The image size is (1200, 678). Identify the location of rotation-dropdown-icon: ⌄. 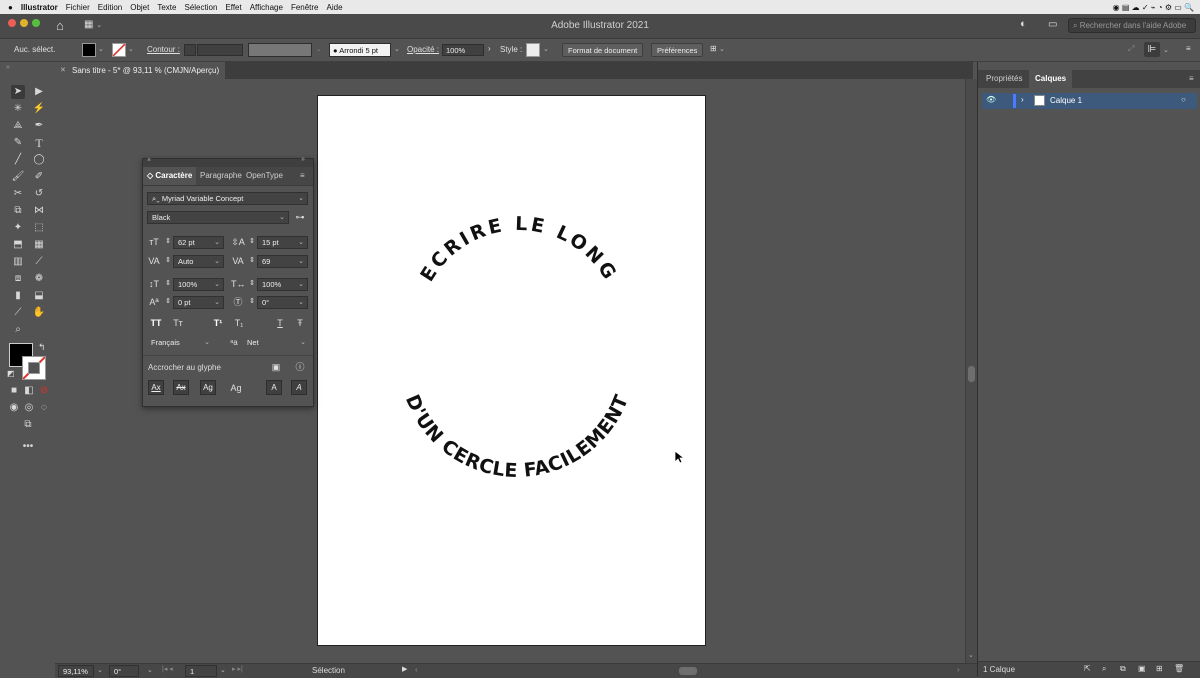
(150, 670).